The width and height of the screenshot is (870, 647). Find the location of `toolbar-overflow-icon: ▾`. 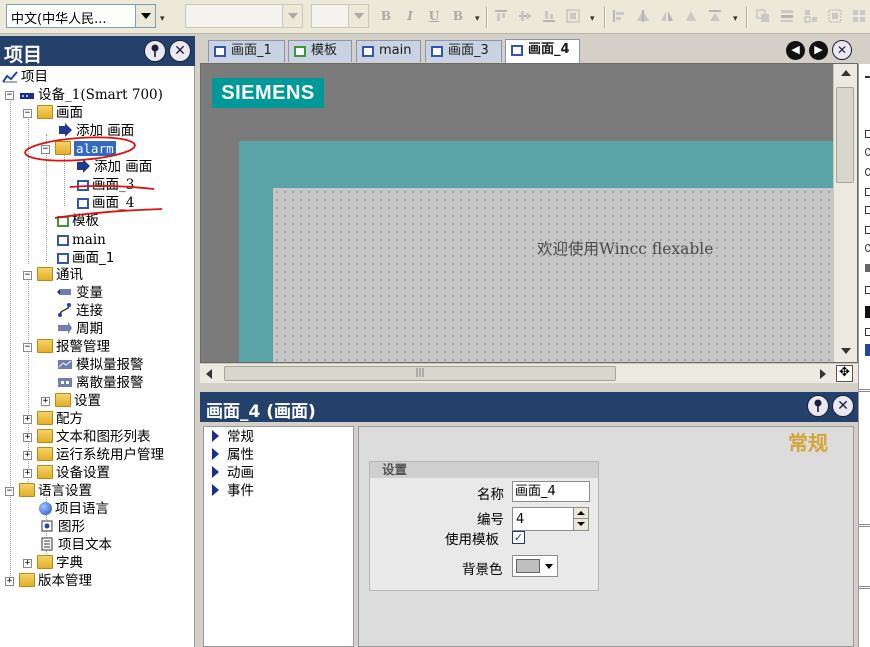

toolbar-overflow-icon: ▾ is located at coordinates (164, 19).